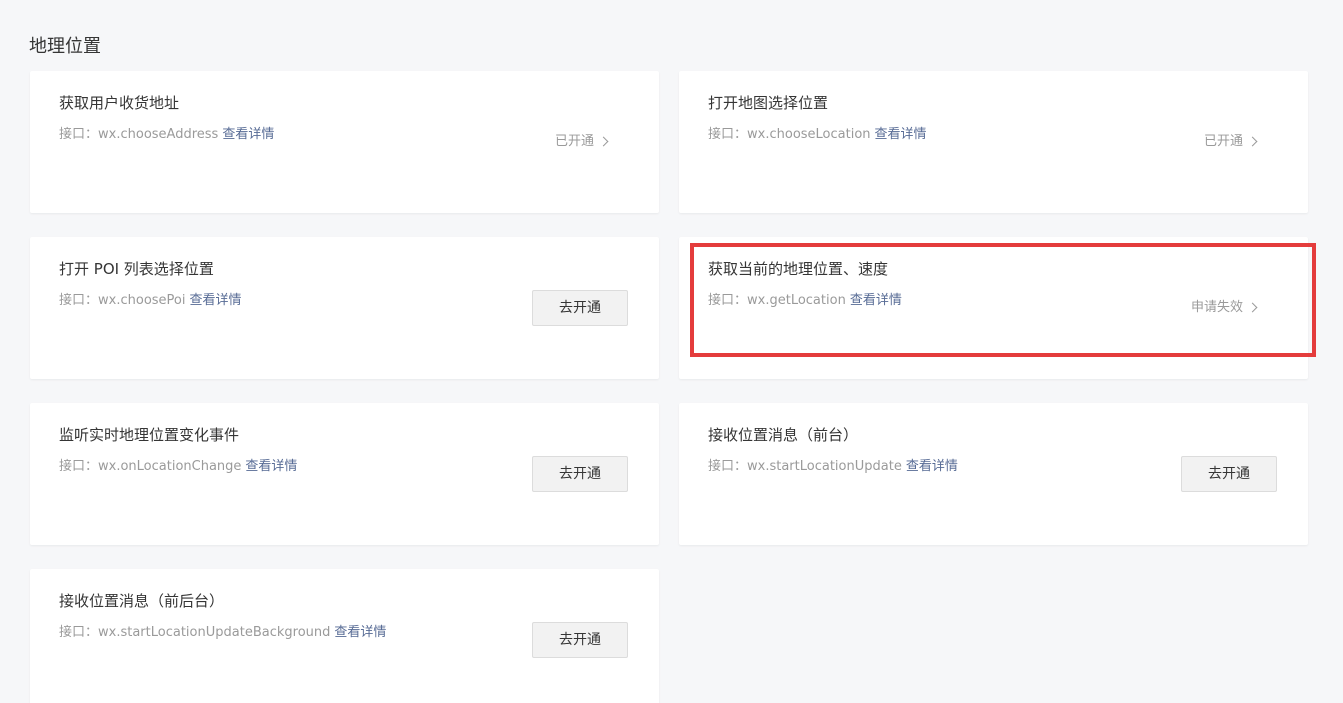  I want to click on card-choose-location: 打开地图选择位置 接口：wx.chooseLocation 查看详情 已开通, so click(993, 142).